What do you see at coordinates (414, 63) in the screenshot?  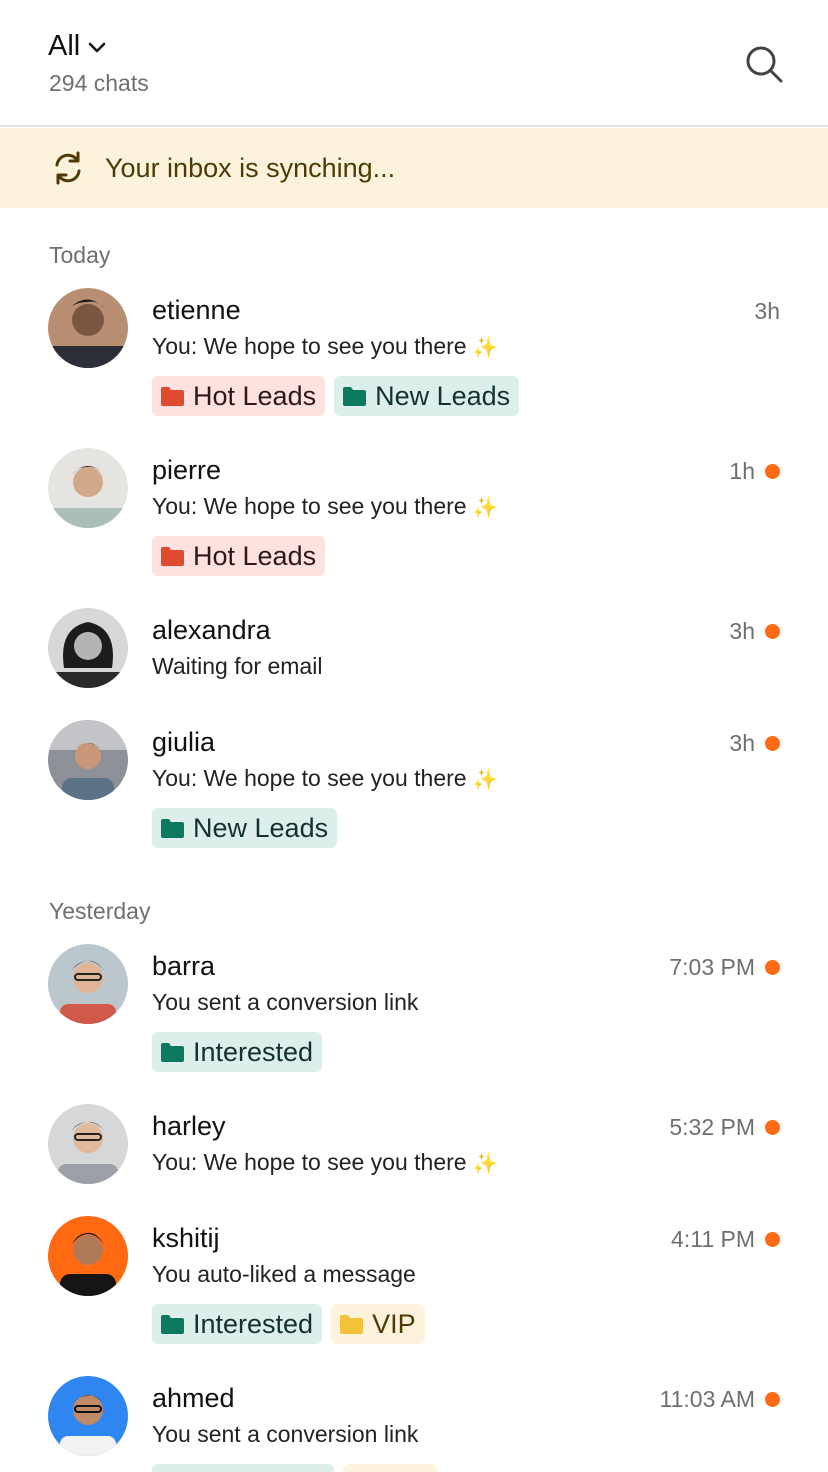 I see `inbox-header: All 294 chats` at bounding box center [414, 63].